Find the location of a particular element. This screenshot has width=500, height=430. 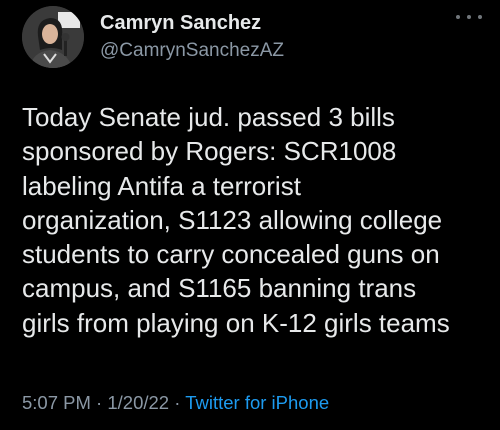

author-handle: @CamrynSanchezAZ is located at coordinates (192, 51).